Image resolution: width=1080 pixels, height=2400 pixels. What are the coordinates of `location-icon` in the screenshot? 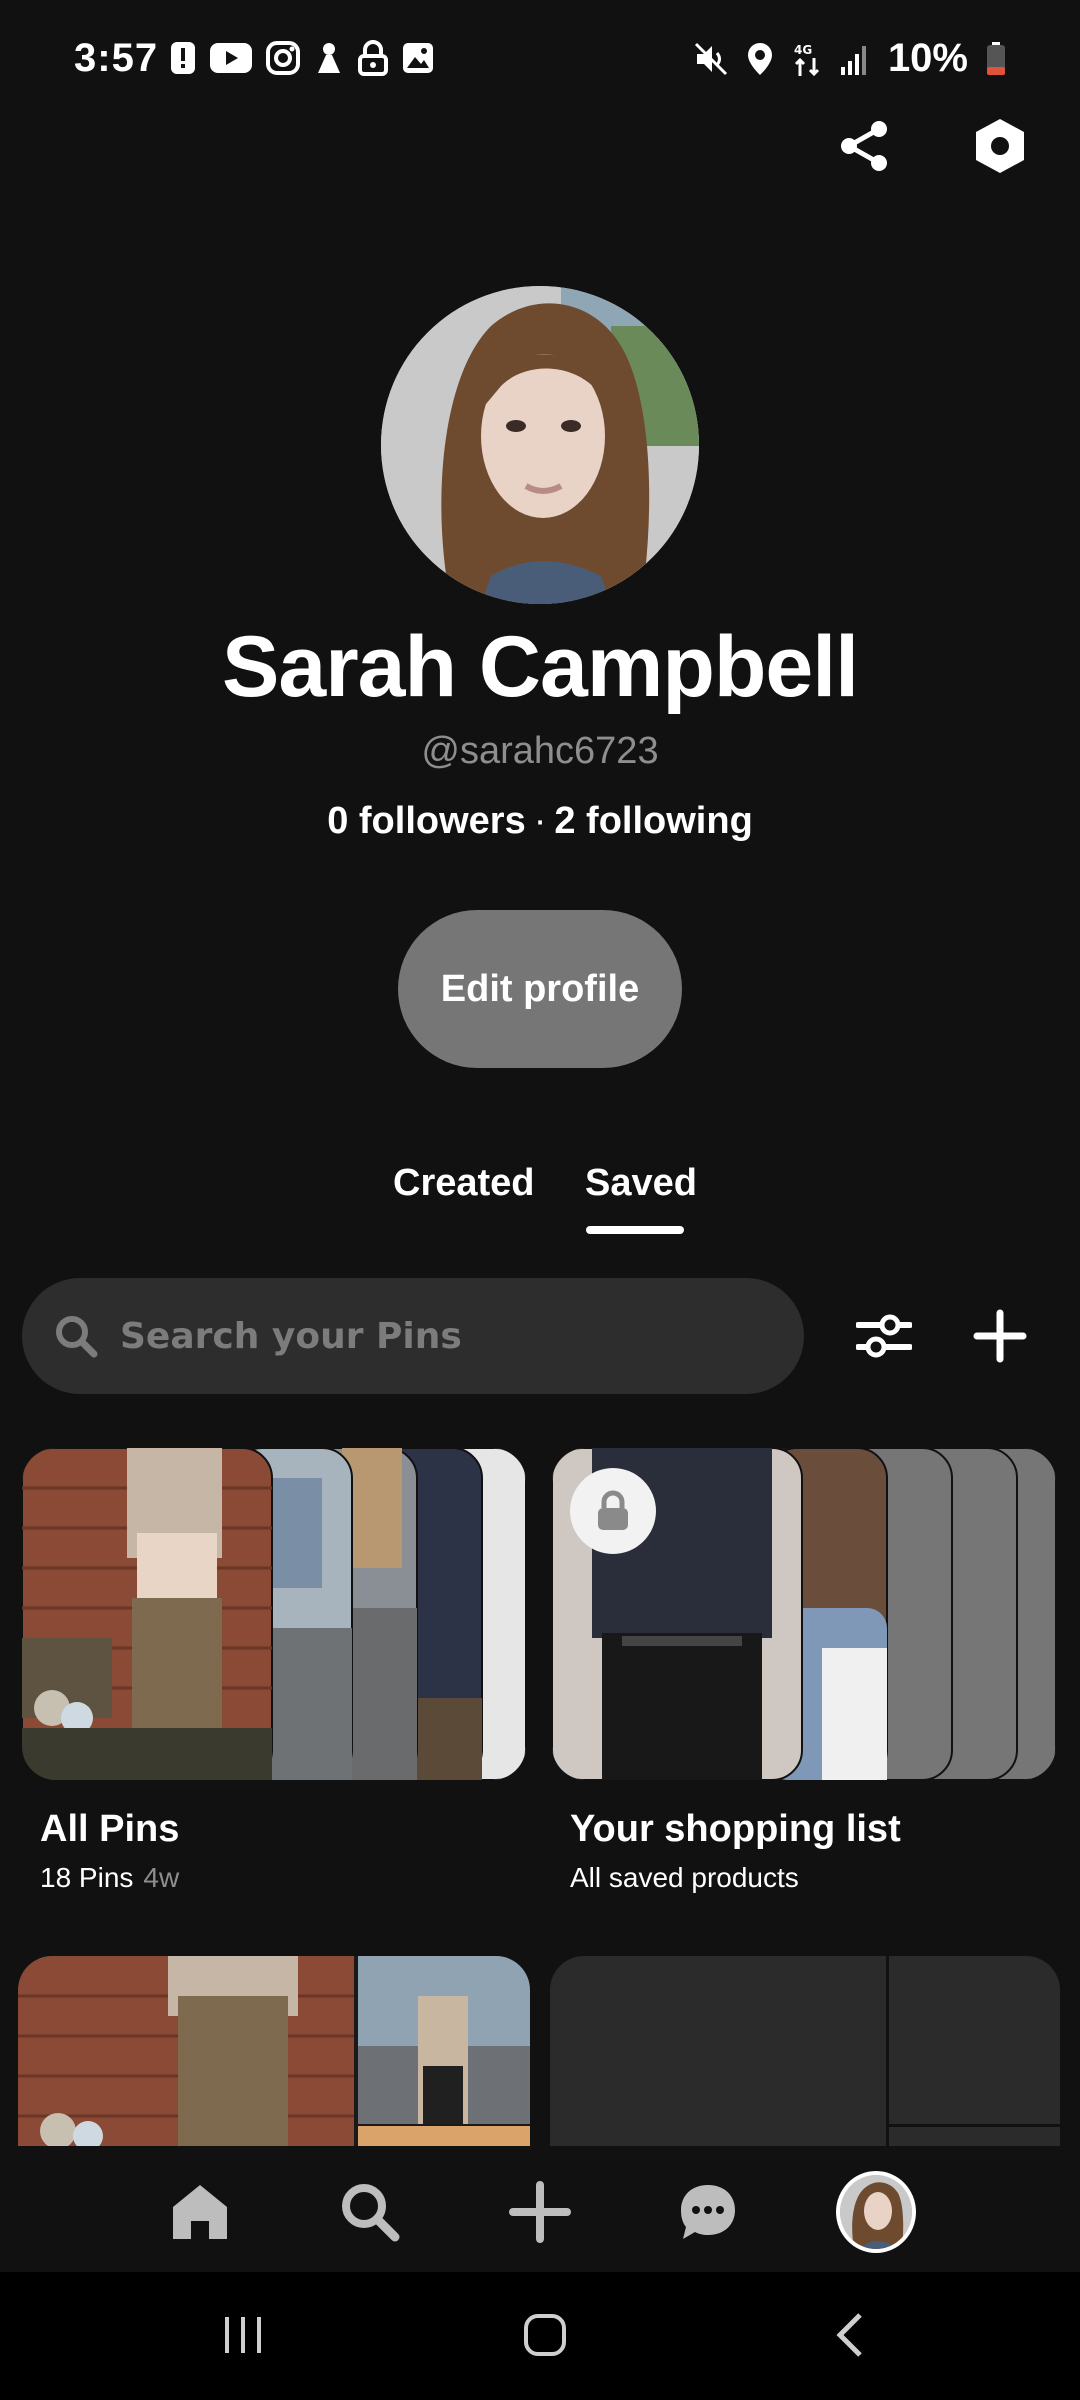 It's located at (759, 58).